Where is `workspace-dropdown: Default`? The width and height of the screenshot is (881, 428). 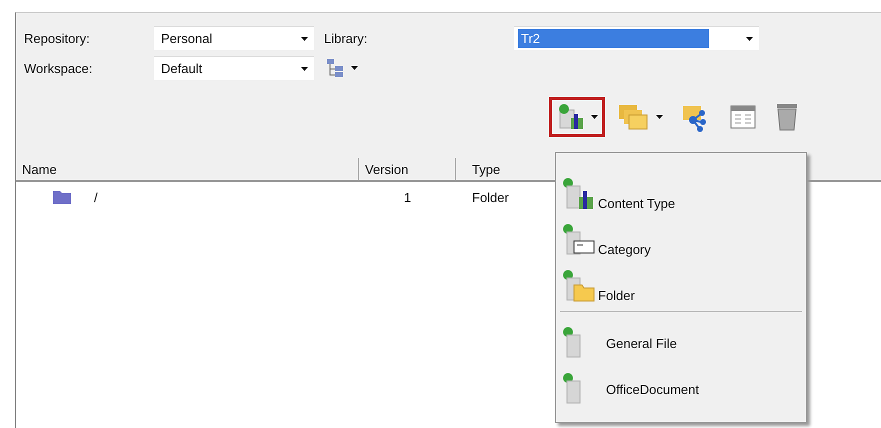 workspace-dropdown: Default is located at coordinates (234, 68).